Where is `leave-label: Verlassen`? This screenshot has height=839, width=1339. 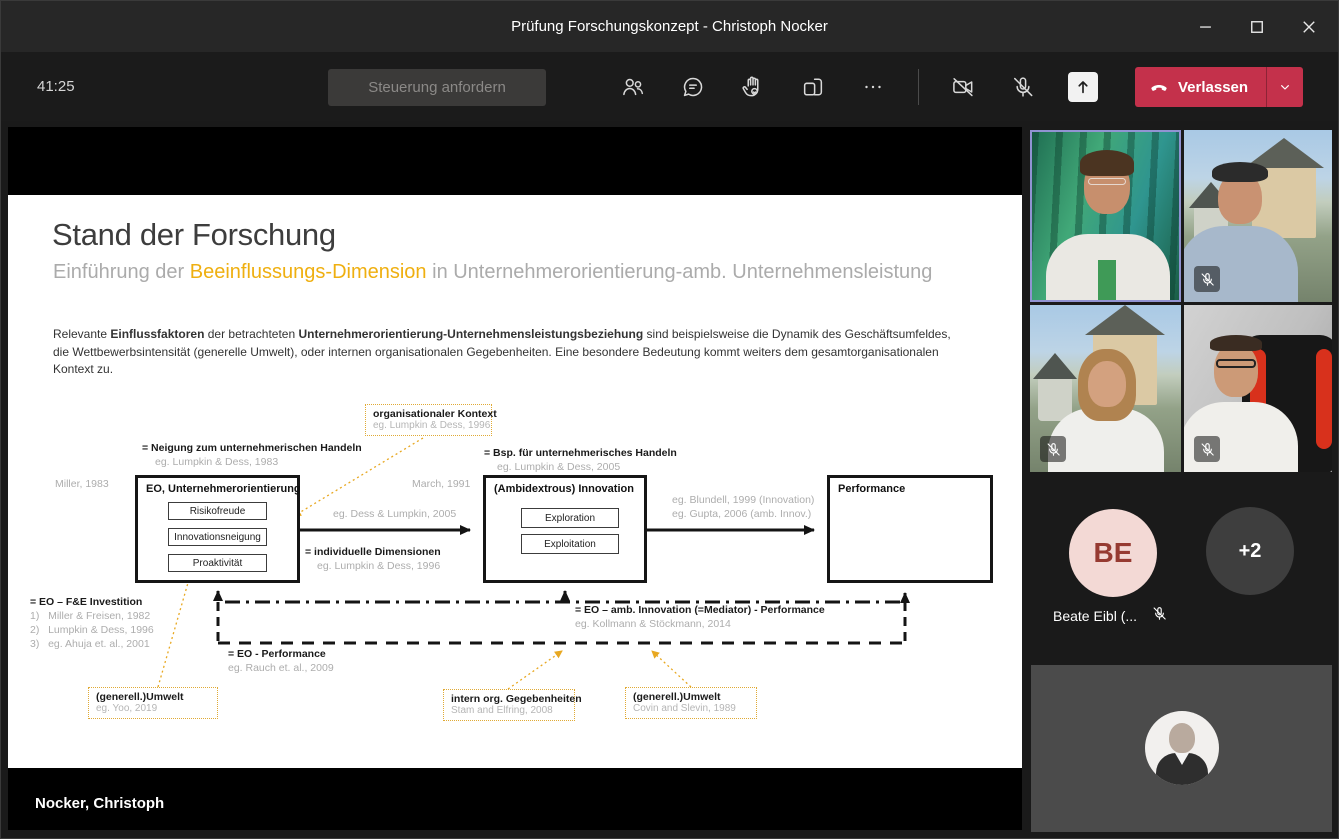
leave-label: Verlassen is located at coordinates (1213, 87).